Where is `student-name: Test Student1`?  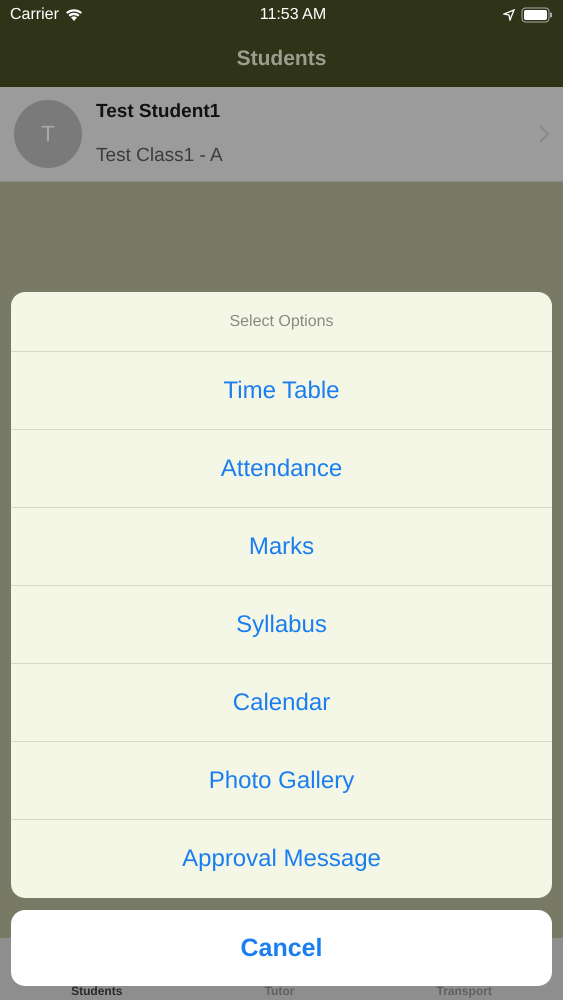 student-name: Test Student1 is located at coordinates (159, 112).